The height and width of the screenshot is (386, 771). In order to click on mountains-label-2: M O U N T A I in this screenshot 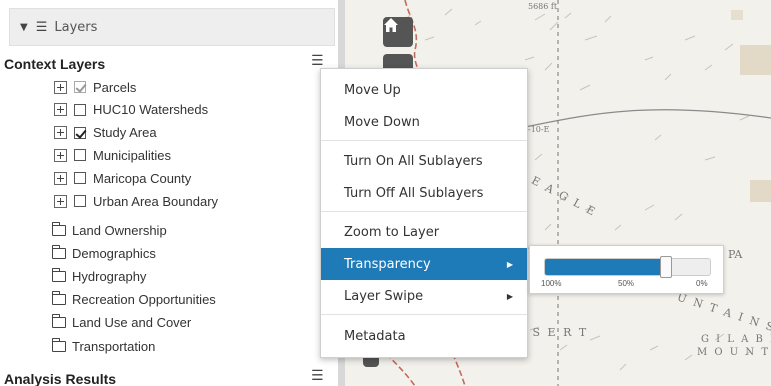, I will do `click(734, 352)`.